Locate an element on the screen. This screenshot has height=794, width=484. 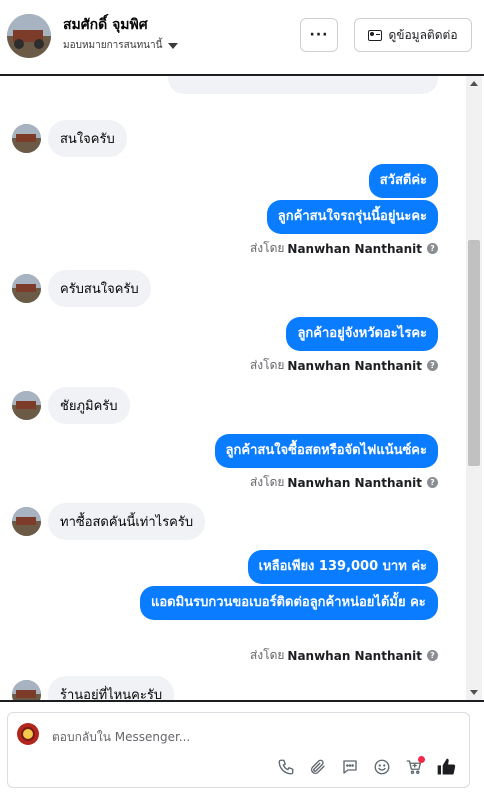
incoming-bubble: ครับสนใจครับ is located at coordinates (99, 288).